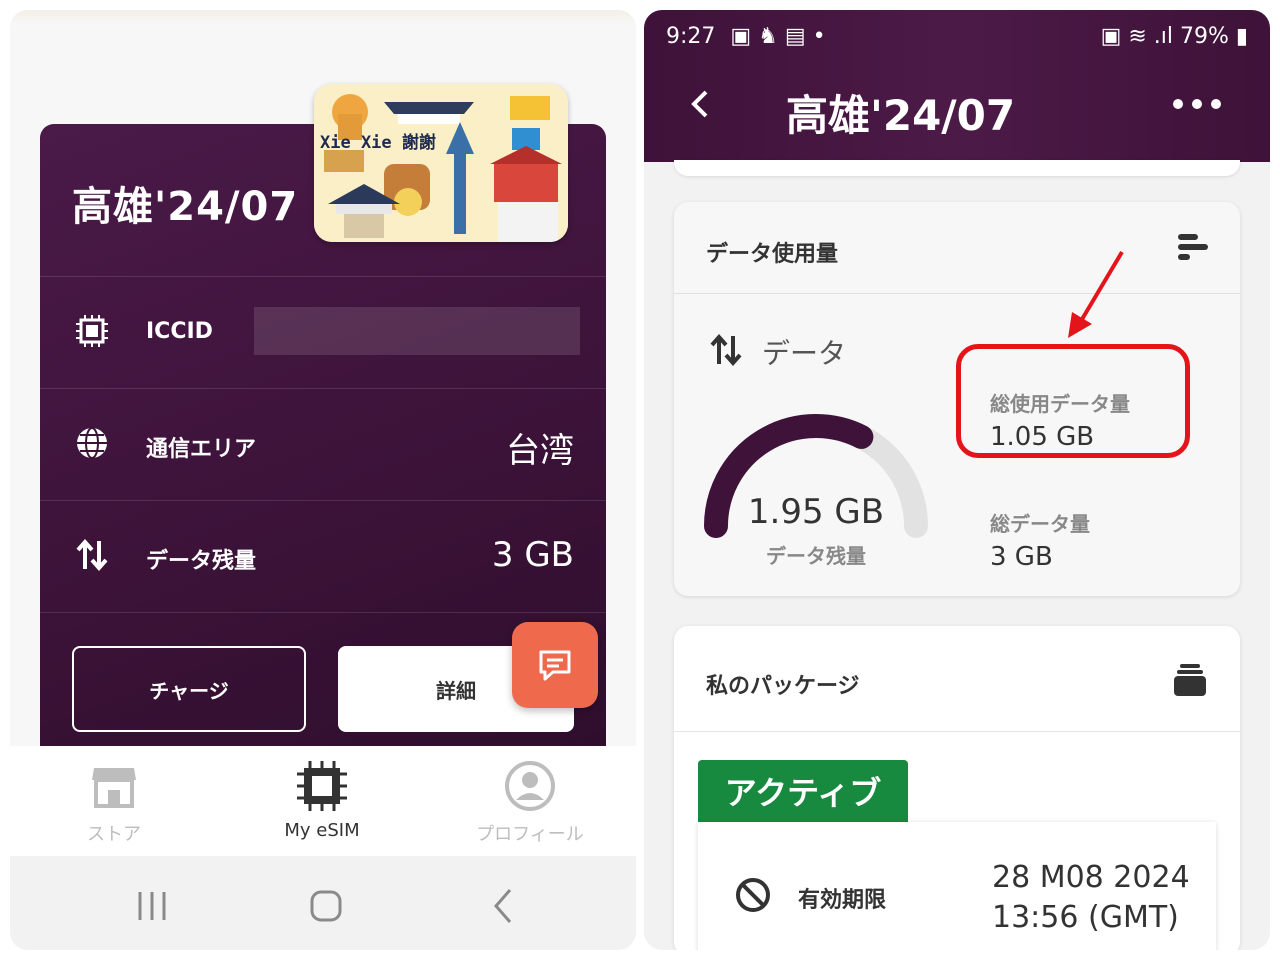 The width and height of the screenshot is (1280, 960). Describe the element at coordinates (699, 104) in the screenshot. I see `back-arrow-icon` at that location.